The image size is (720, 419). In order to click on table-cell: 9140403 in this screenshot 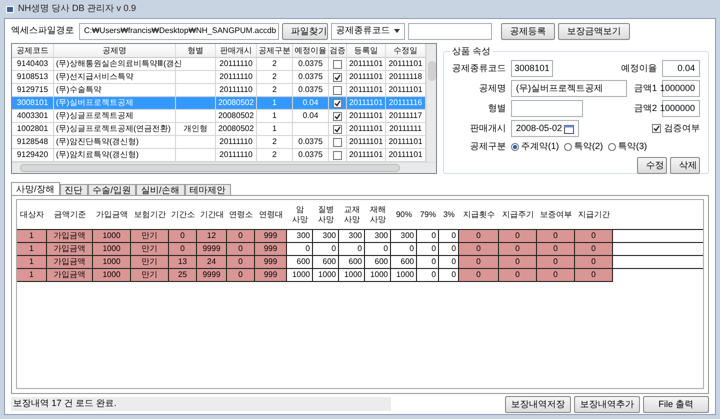, I will do `click(32, 64)`.